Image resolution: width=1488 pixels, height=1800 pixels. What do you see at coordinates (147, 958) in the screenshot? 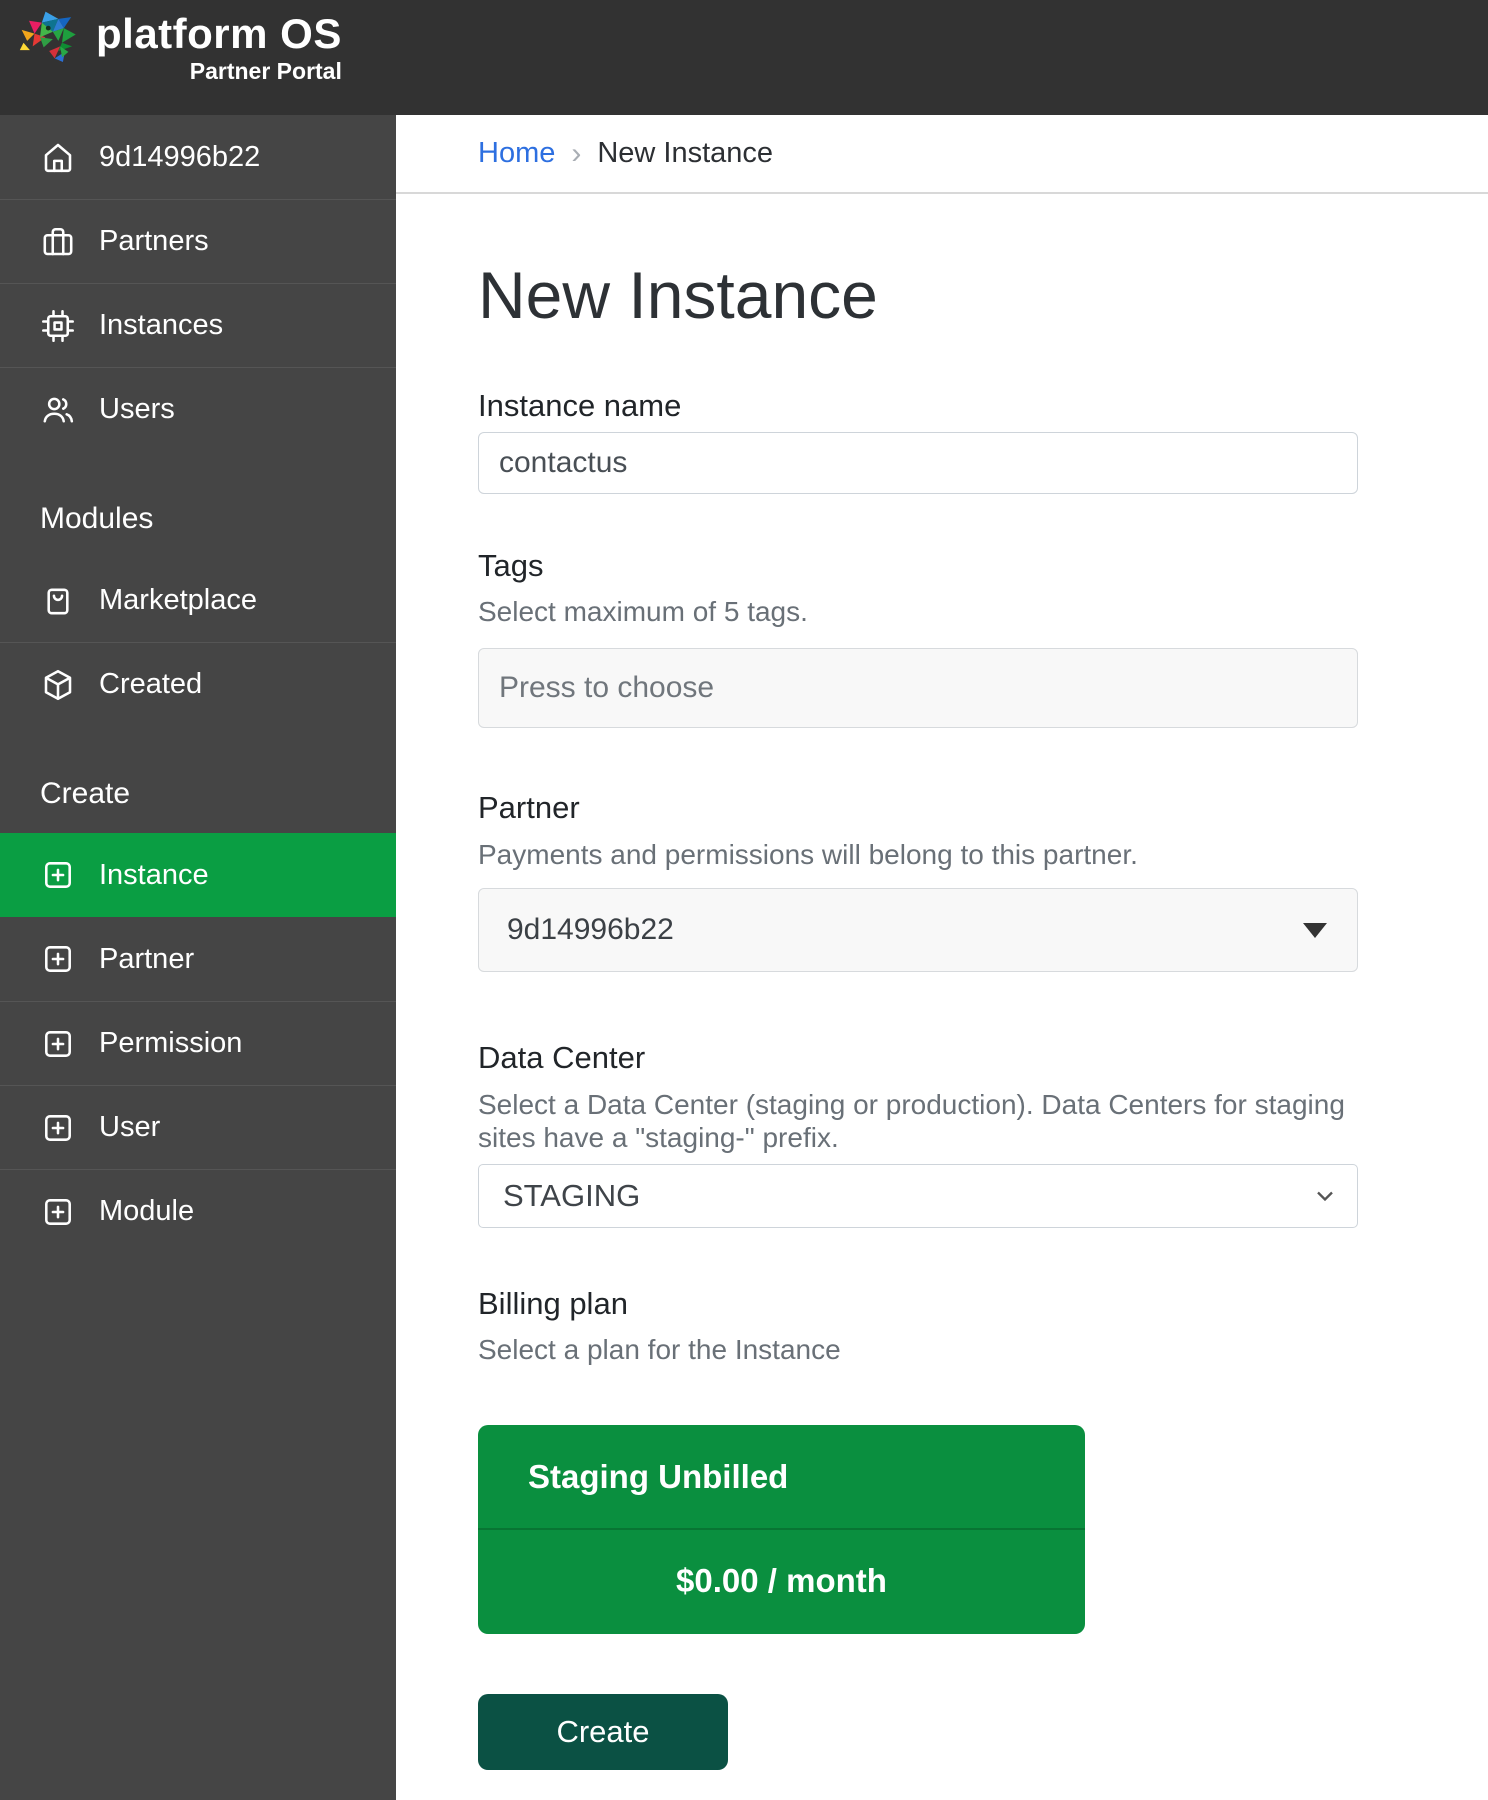
I see `sidebar-item-label: Partner` at bounding box center [147, 958].